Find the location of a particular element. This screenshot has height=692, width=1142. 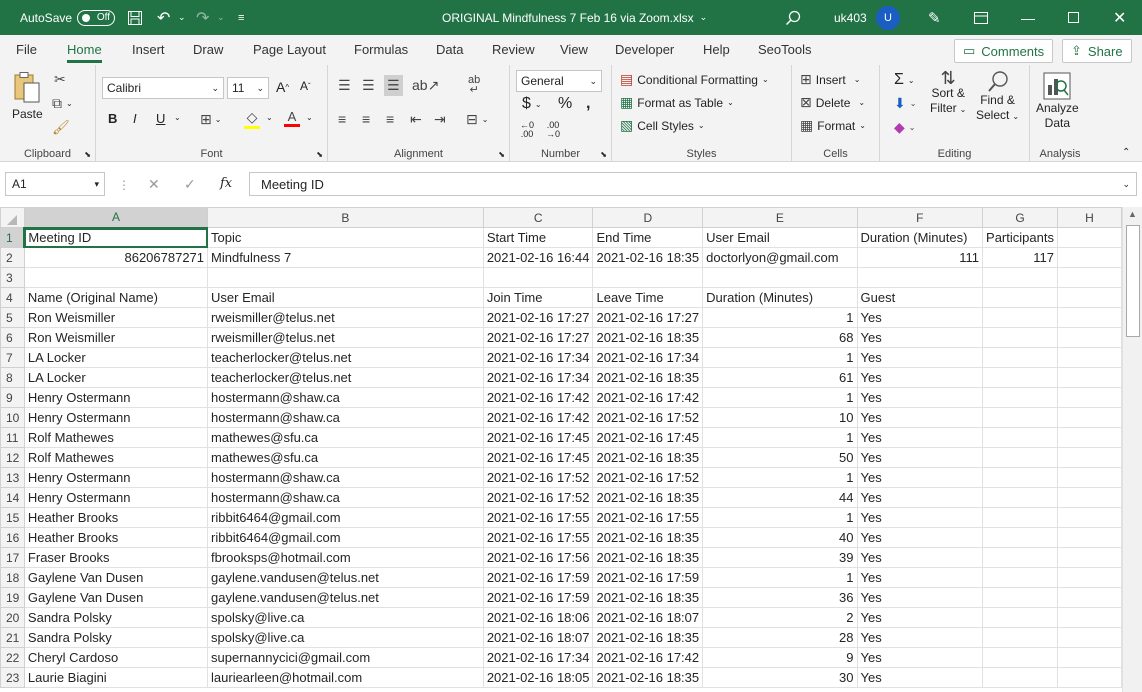

tab-draw: Draw is located at coordinates (208, 50).